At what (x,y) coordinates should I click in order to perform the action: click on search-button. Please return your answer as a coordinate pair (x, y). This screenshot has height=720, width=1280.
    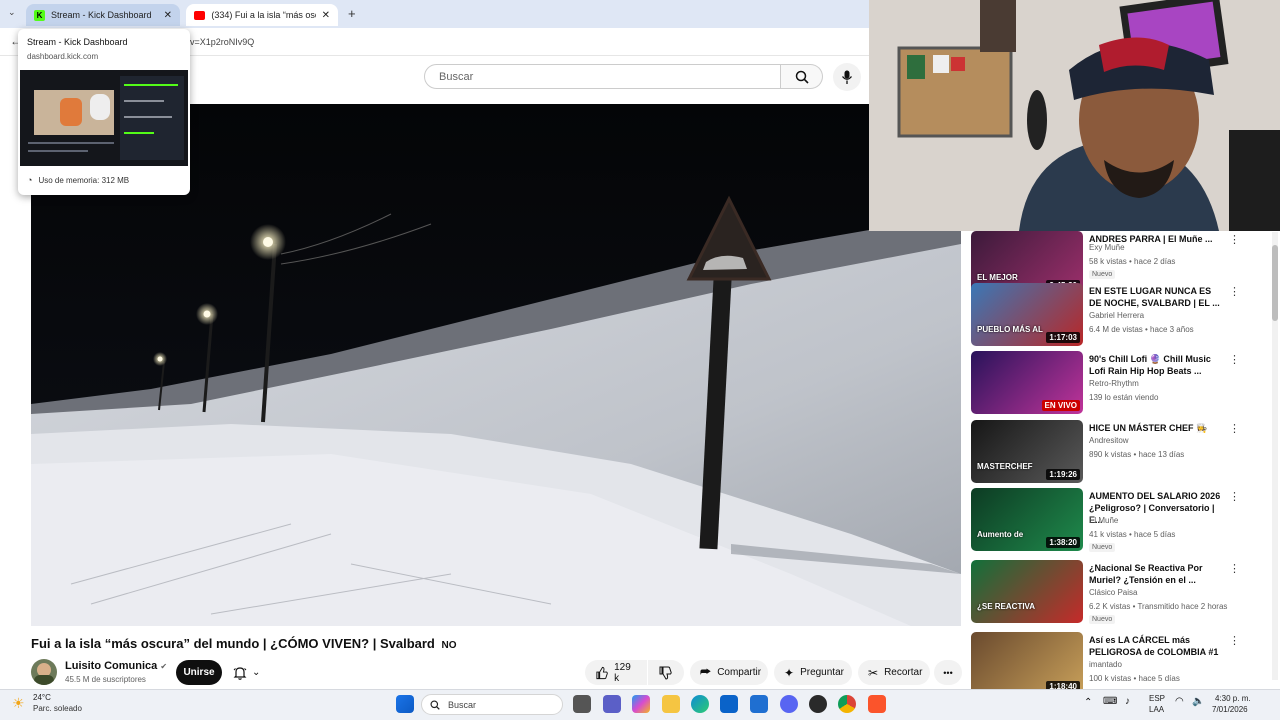
    Looking at the image, I should click on (802, 76).